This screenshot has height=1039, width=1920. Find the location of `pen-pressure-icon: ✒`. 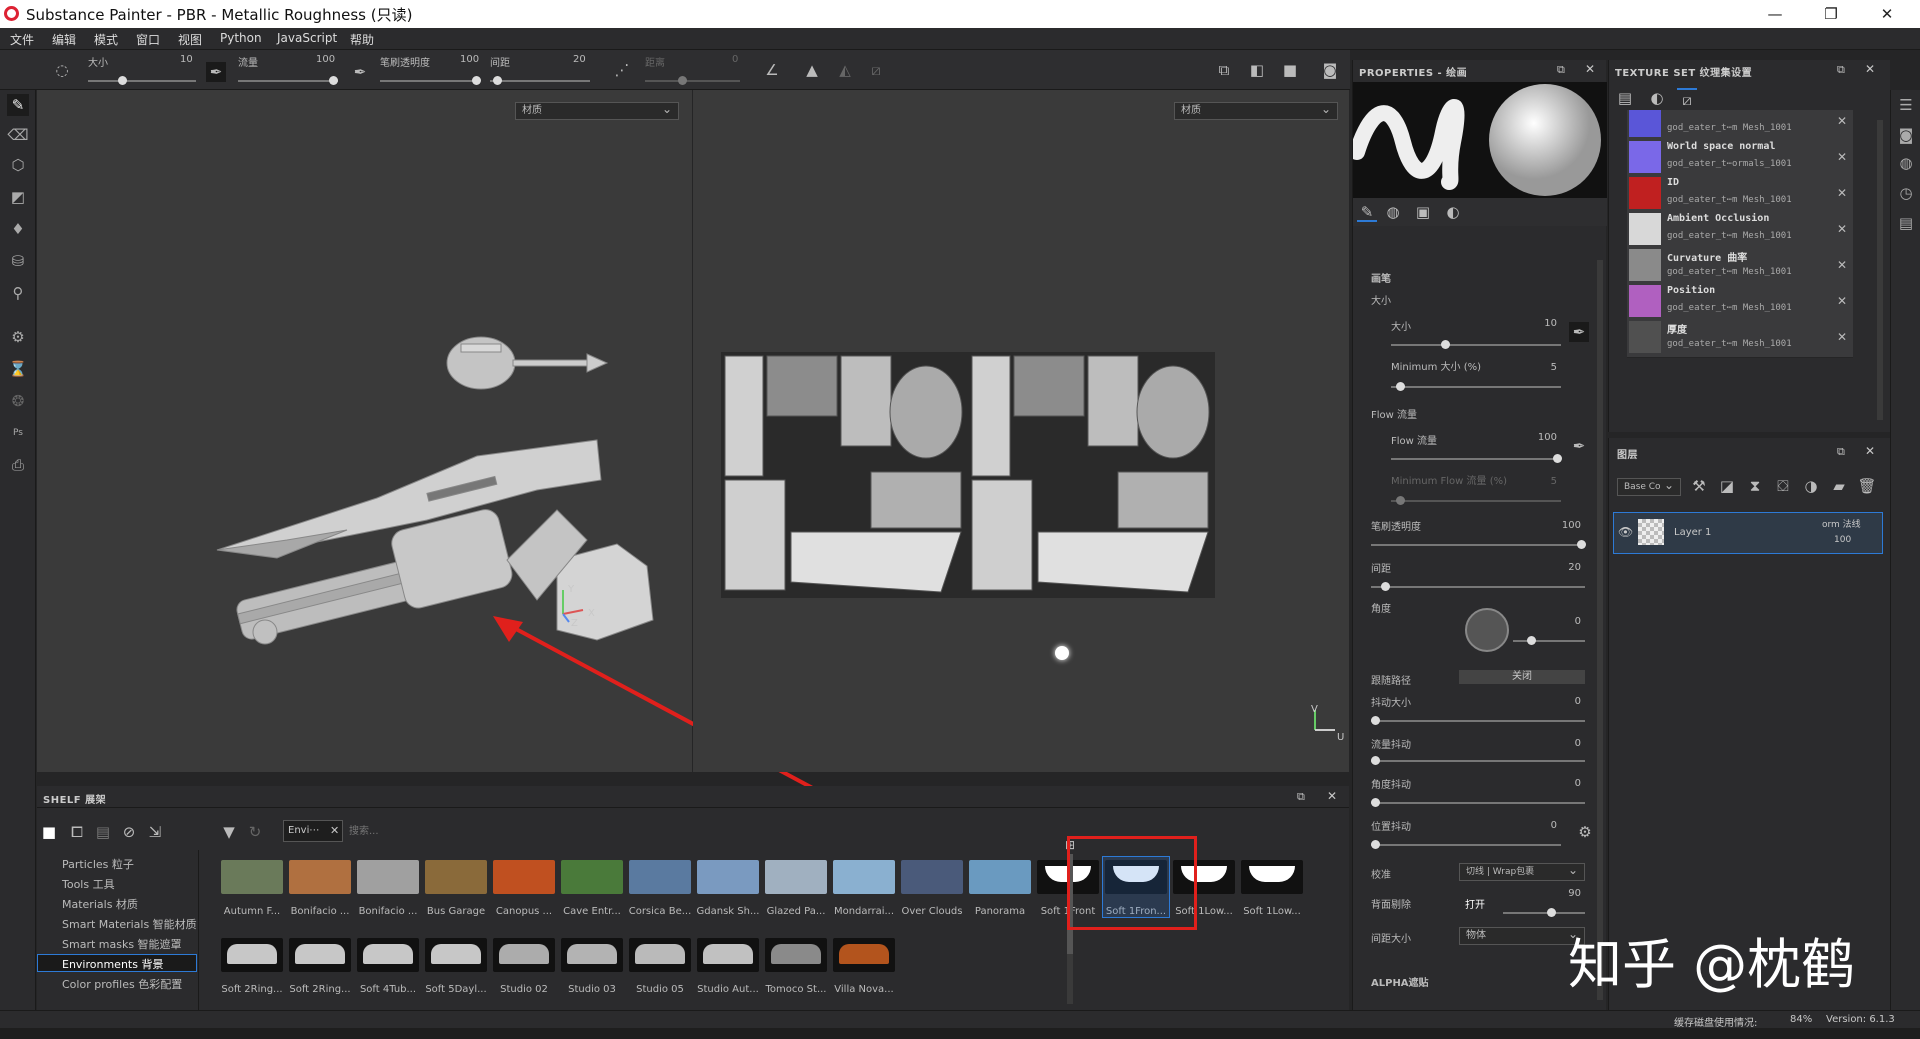

pen-pressure-icon: ✒ is located at coordinates (216, 72).